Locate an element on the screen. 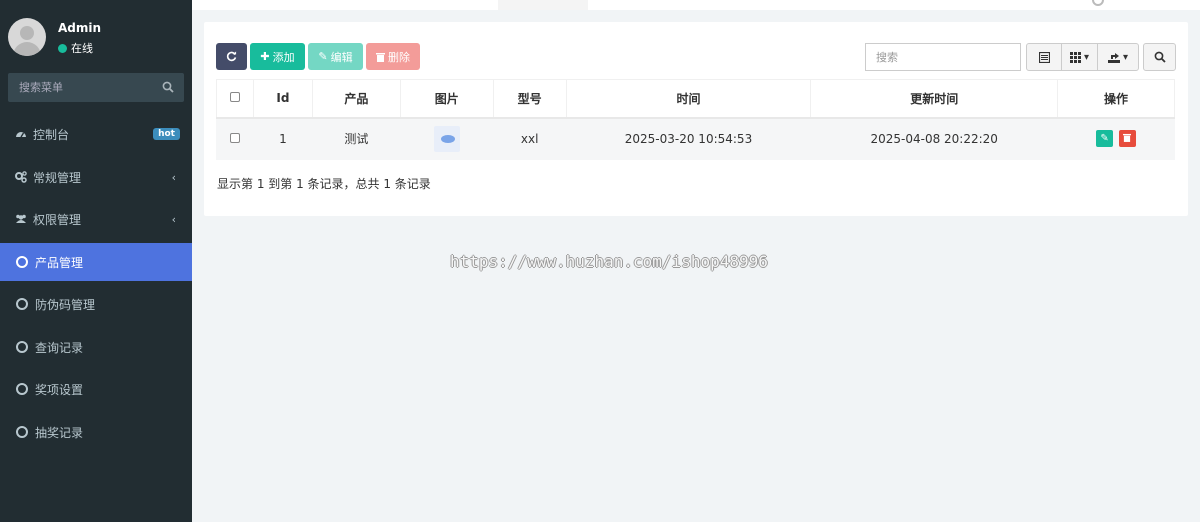  sidebar-item-products: 产品管理 is located at coordinates (96, 262).